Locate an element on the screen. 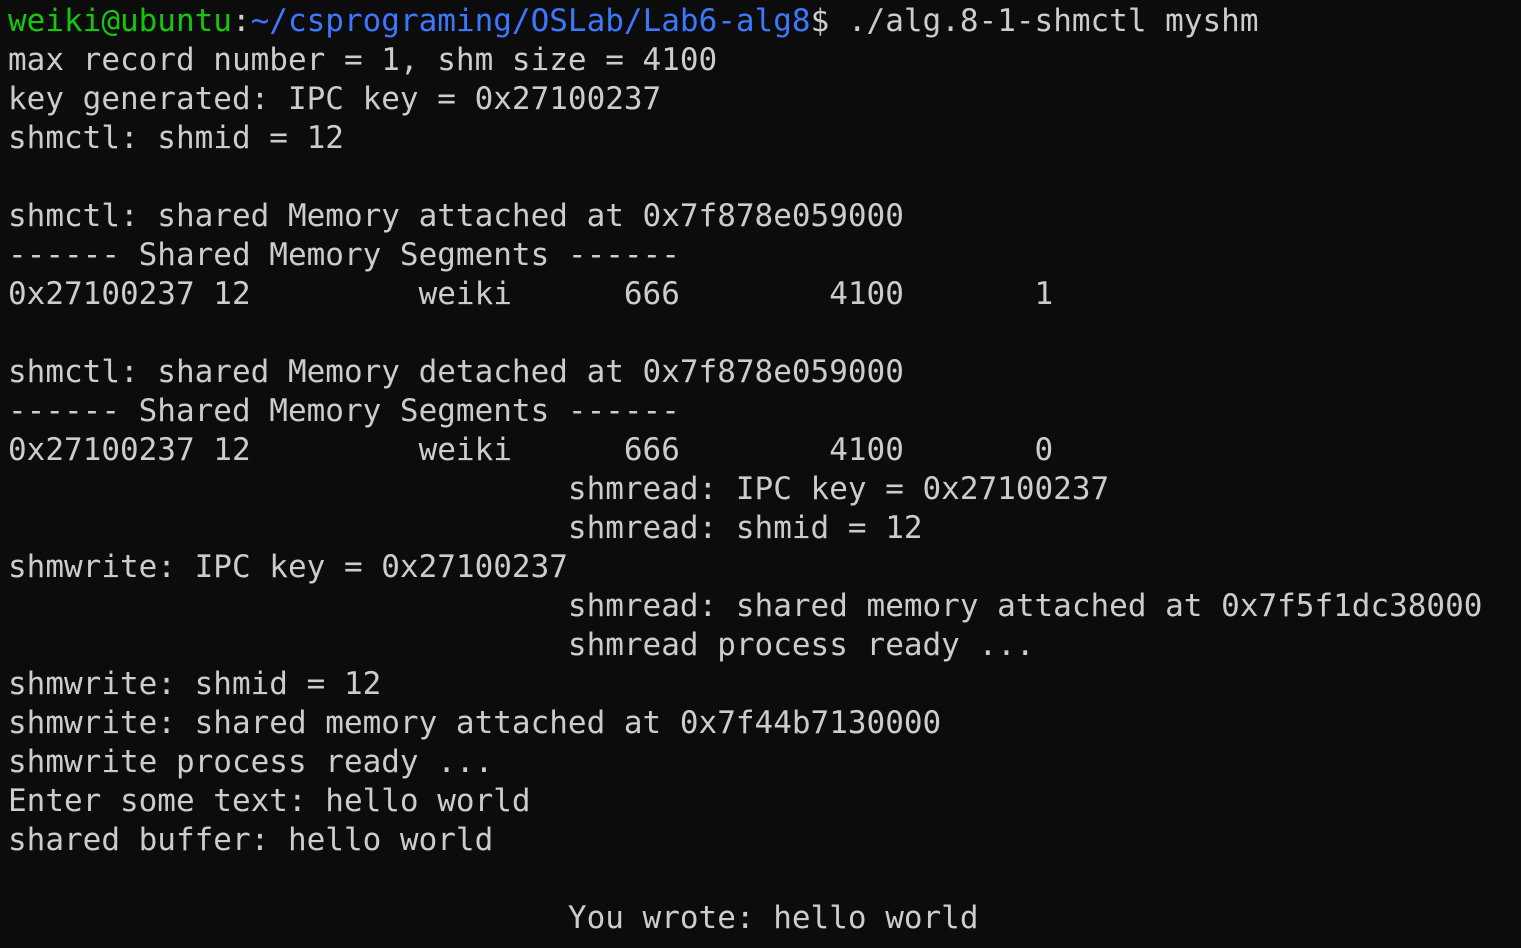 This screenshot has width=1521, height=948. output-line: shmwrite: IPC key = 0x27100237 is located at coordinates (288, 567).